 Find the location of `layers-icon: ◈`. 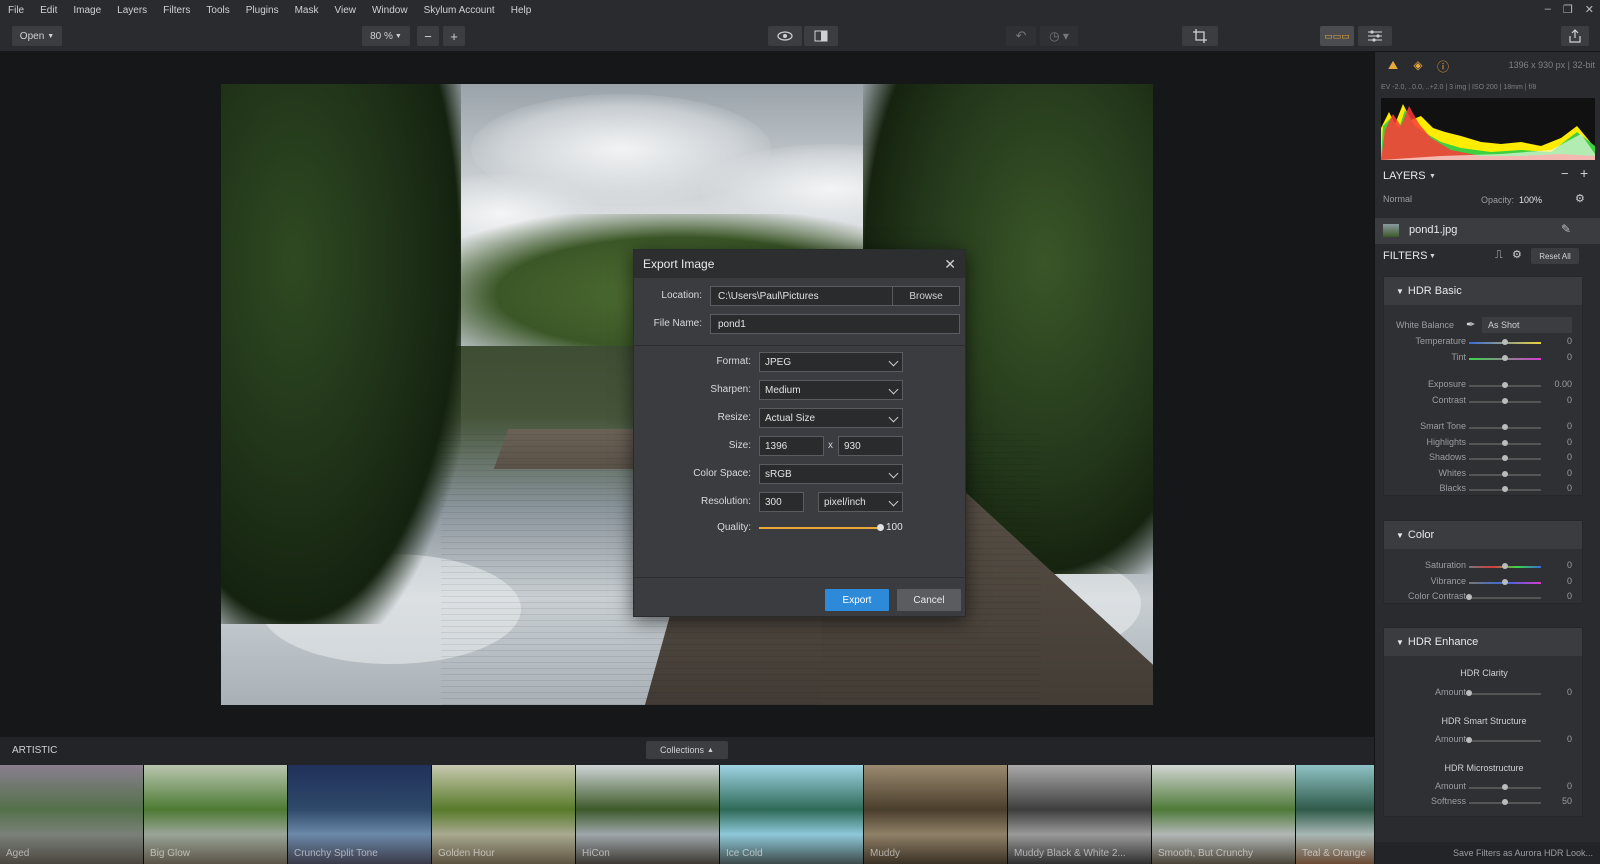

layers-icon: ◈ is located at coordinates (1418, 66).